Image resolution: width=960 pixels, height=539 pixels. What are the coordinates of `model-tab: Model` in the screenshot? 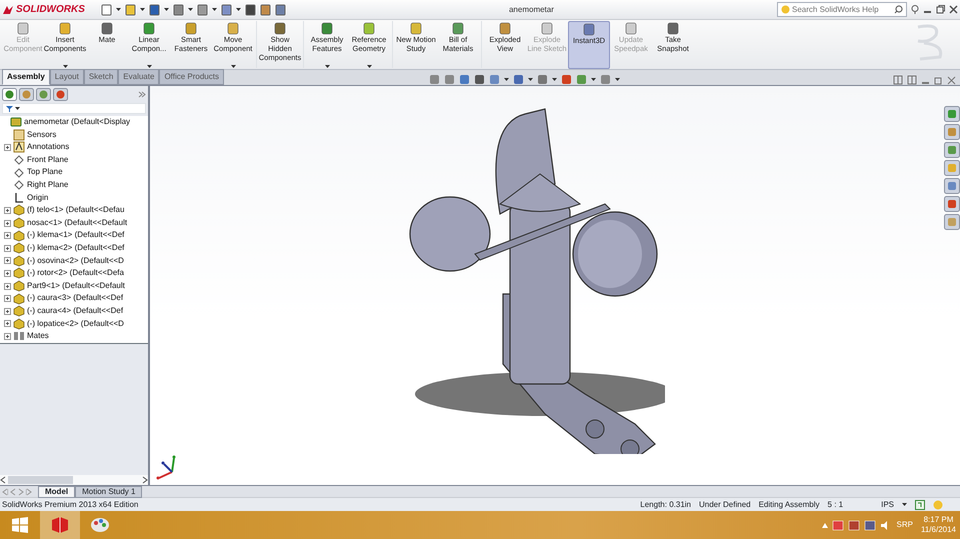 It's located at (57, 492).